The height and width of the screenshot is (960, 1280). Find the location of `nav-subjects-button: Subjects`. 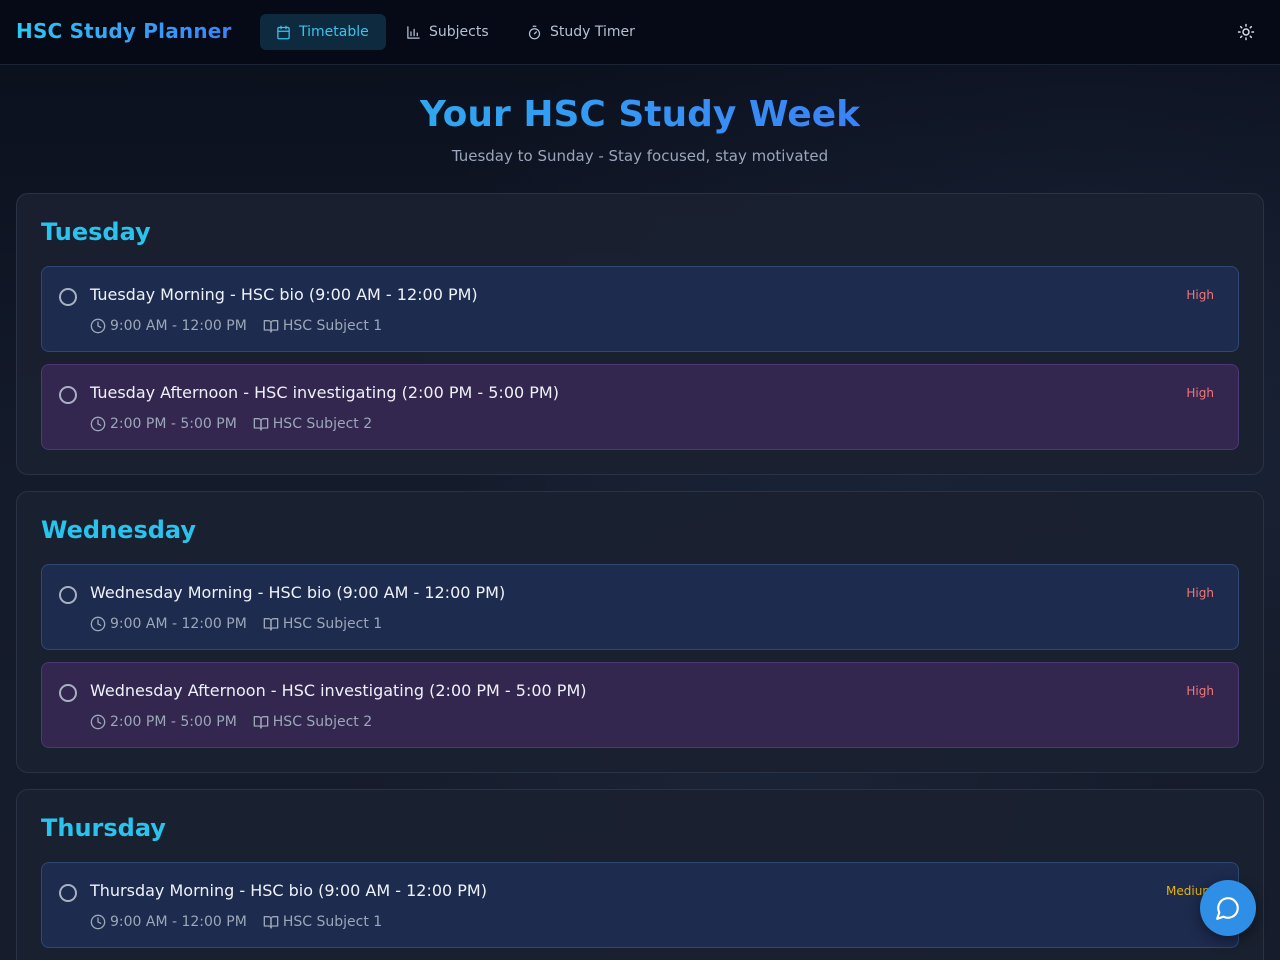

nav-subjects-button: Subjects is located at coordinates (447, 32).